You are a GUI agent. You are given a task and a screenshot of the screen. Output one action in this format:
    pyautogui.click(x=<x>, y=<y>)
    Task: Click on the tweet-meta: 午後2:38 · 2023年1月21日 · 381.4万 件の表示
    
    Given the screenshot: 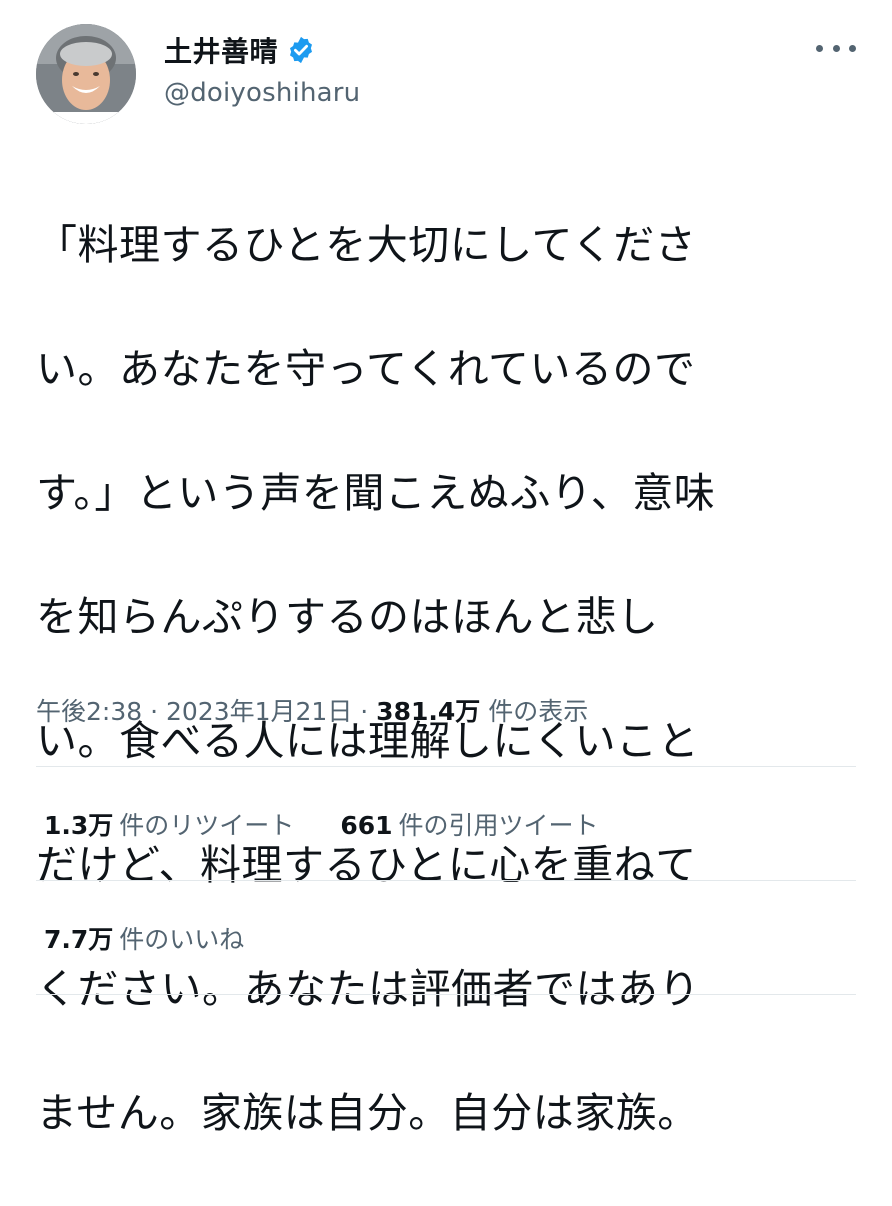 What is the action you would take?
    pyautogui.click(x=312, y=710)
    